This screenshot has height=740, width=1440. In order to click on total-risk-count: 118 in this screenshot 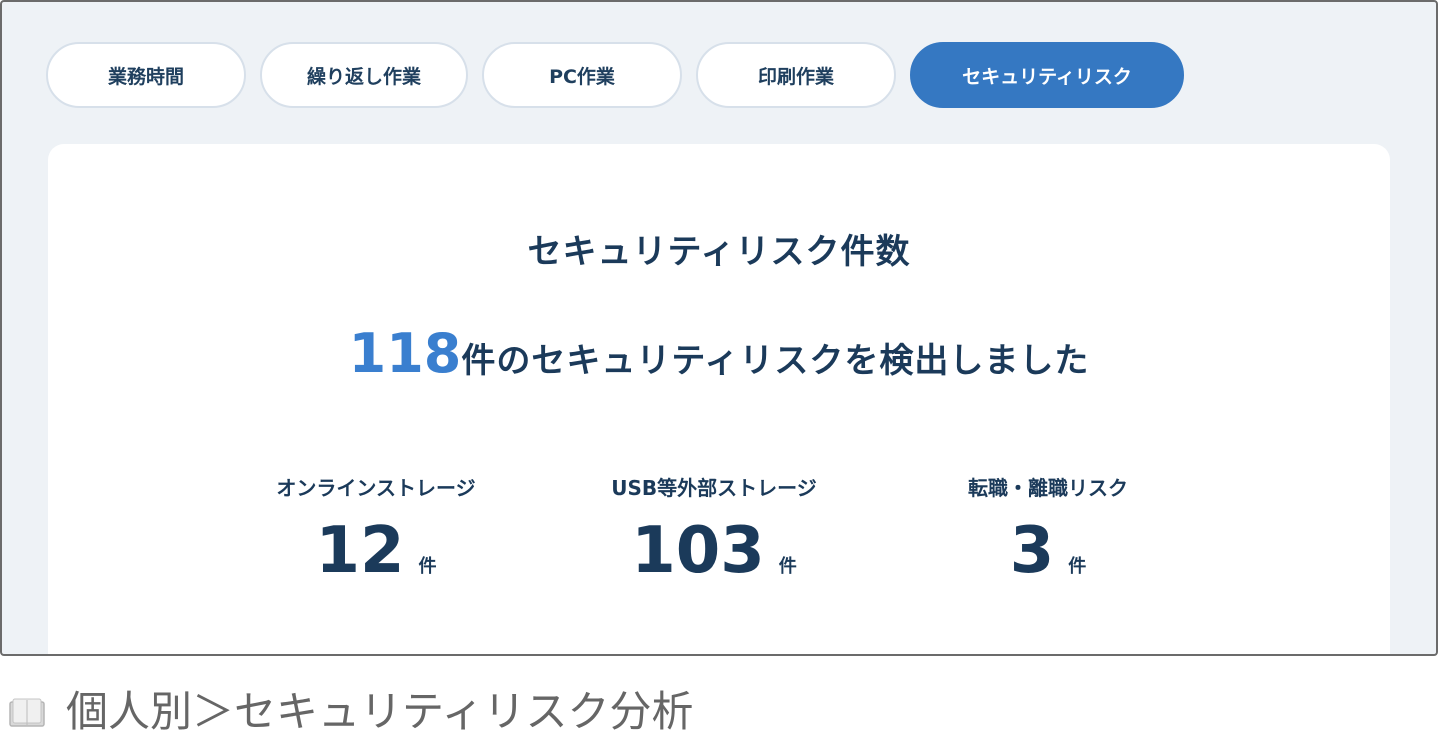, I will do `click(405, 353)`.